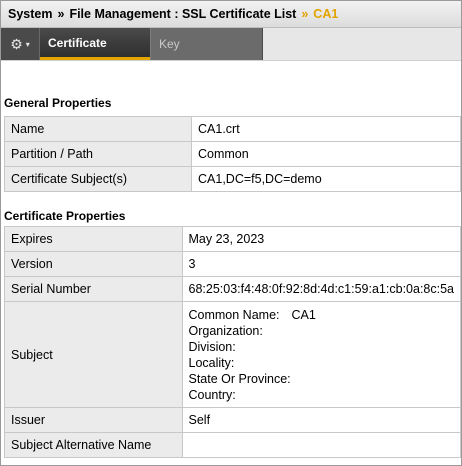 This screenshot has width=462, height=466. I want to click on table-row: Expires May 23, 2023, so click(232, 239).